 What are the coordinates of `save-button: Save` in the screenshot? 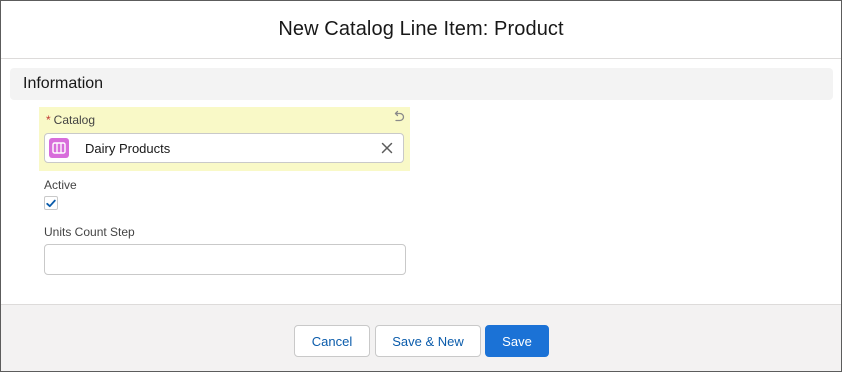 It's located at (517, 341).